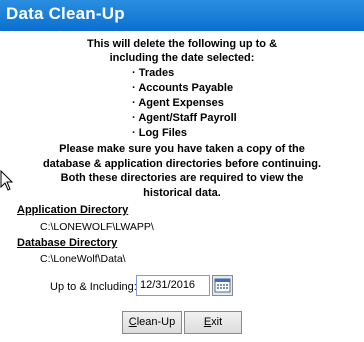 This screenshot has height=342, width=364. What do you see at coordinates (97, 227) in the screenshot?
I see `application-directory-path: C:\LONEWOLF\LWAPP\` at bounding box center [97, 227].